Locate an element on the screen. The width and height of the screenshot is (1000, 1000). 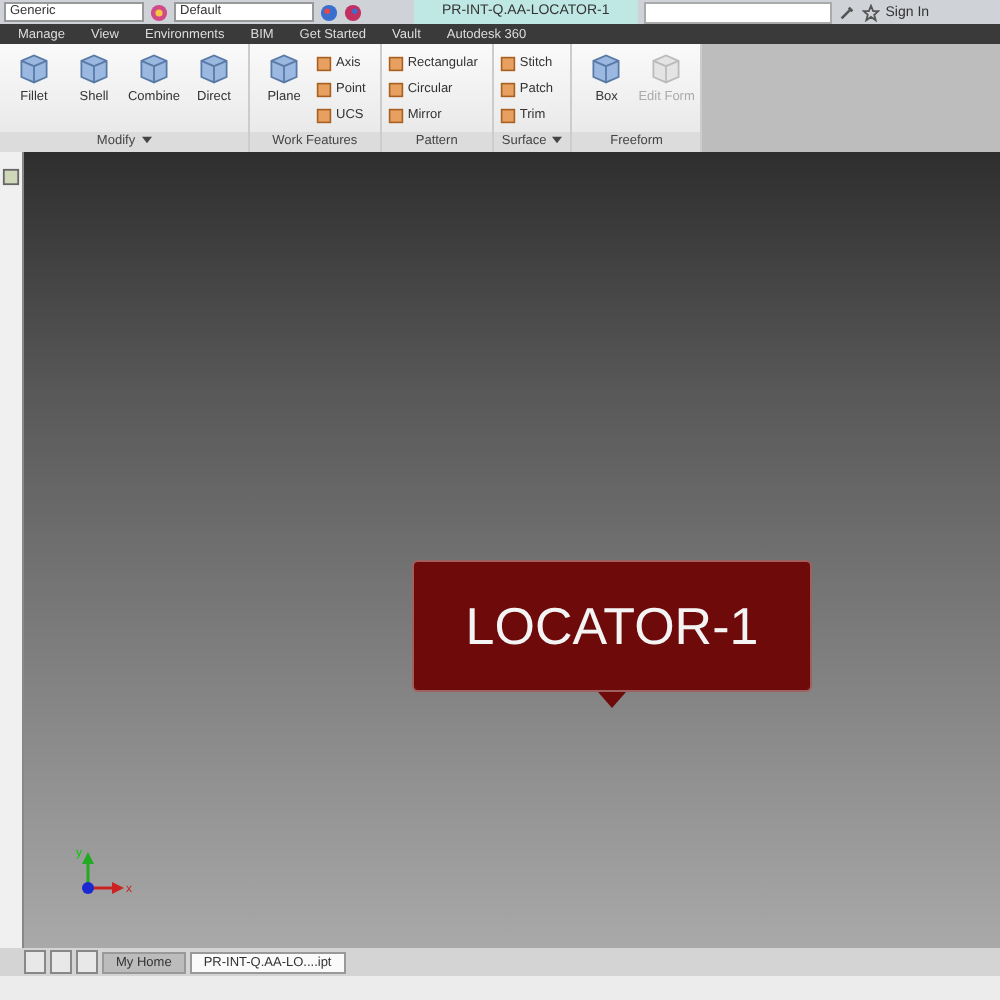
tooltip-text: LOCATOR-1 is located at coordinates (612, 626).